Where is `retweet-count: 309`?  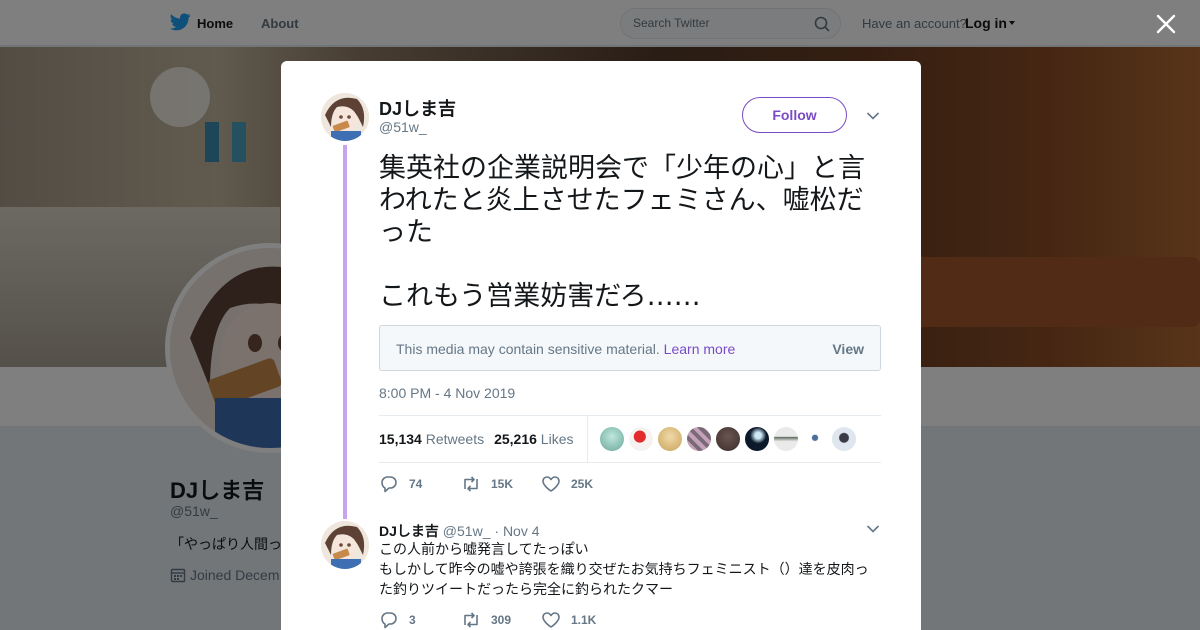 retweet-count: 309 is located at coordinates (501, 620).